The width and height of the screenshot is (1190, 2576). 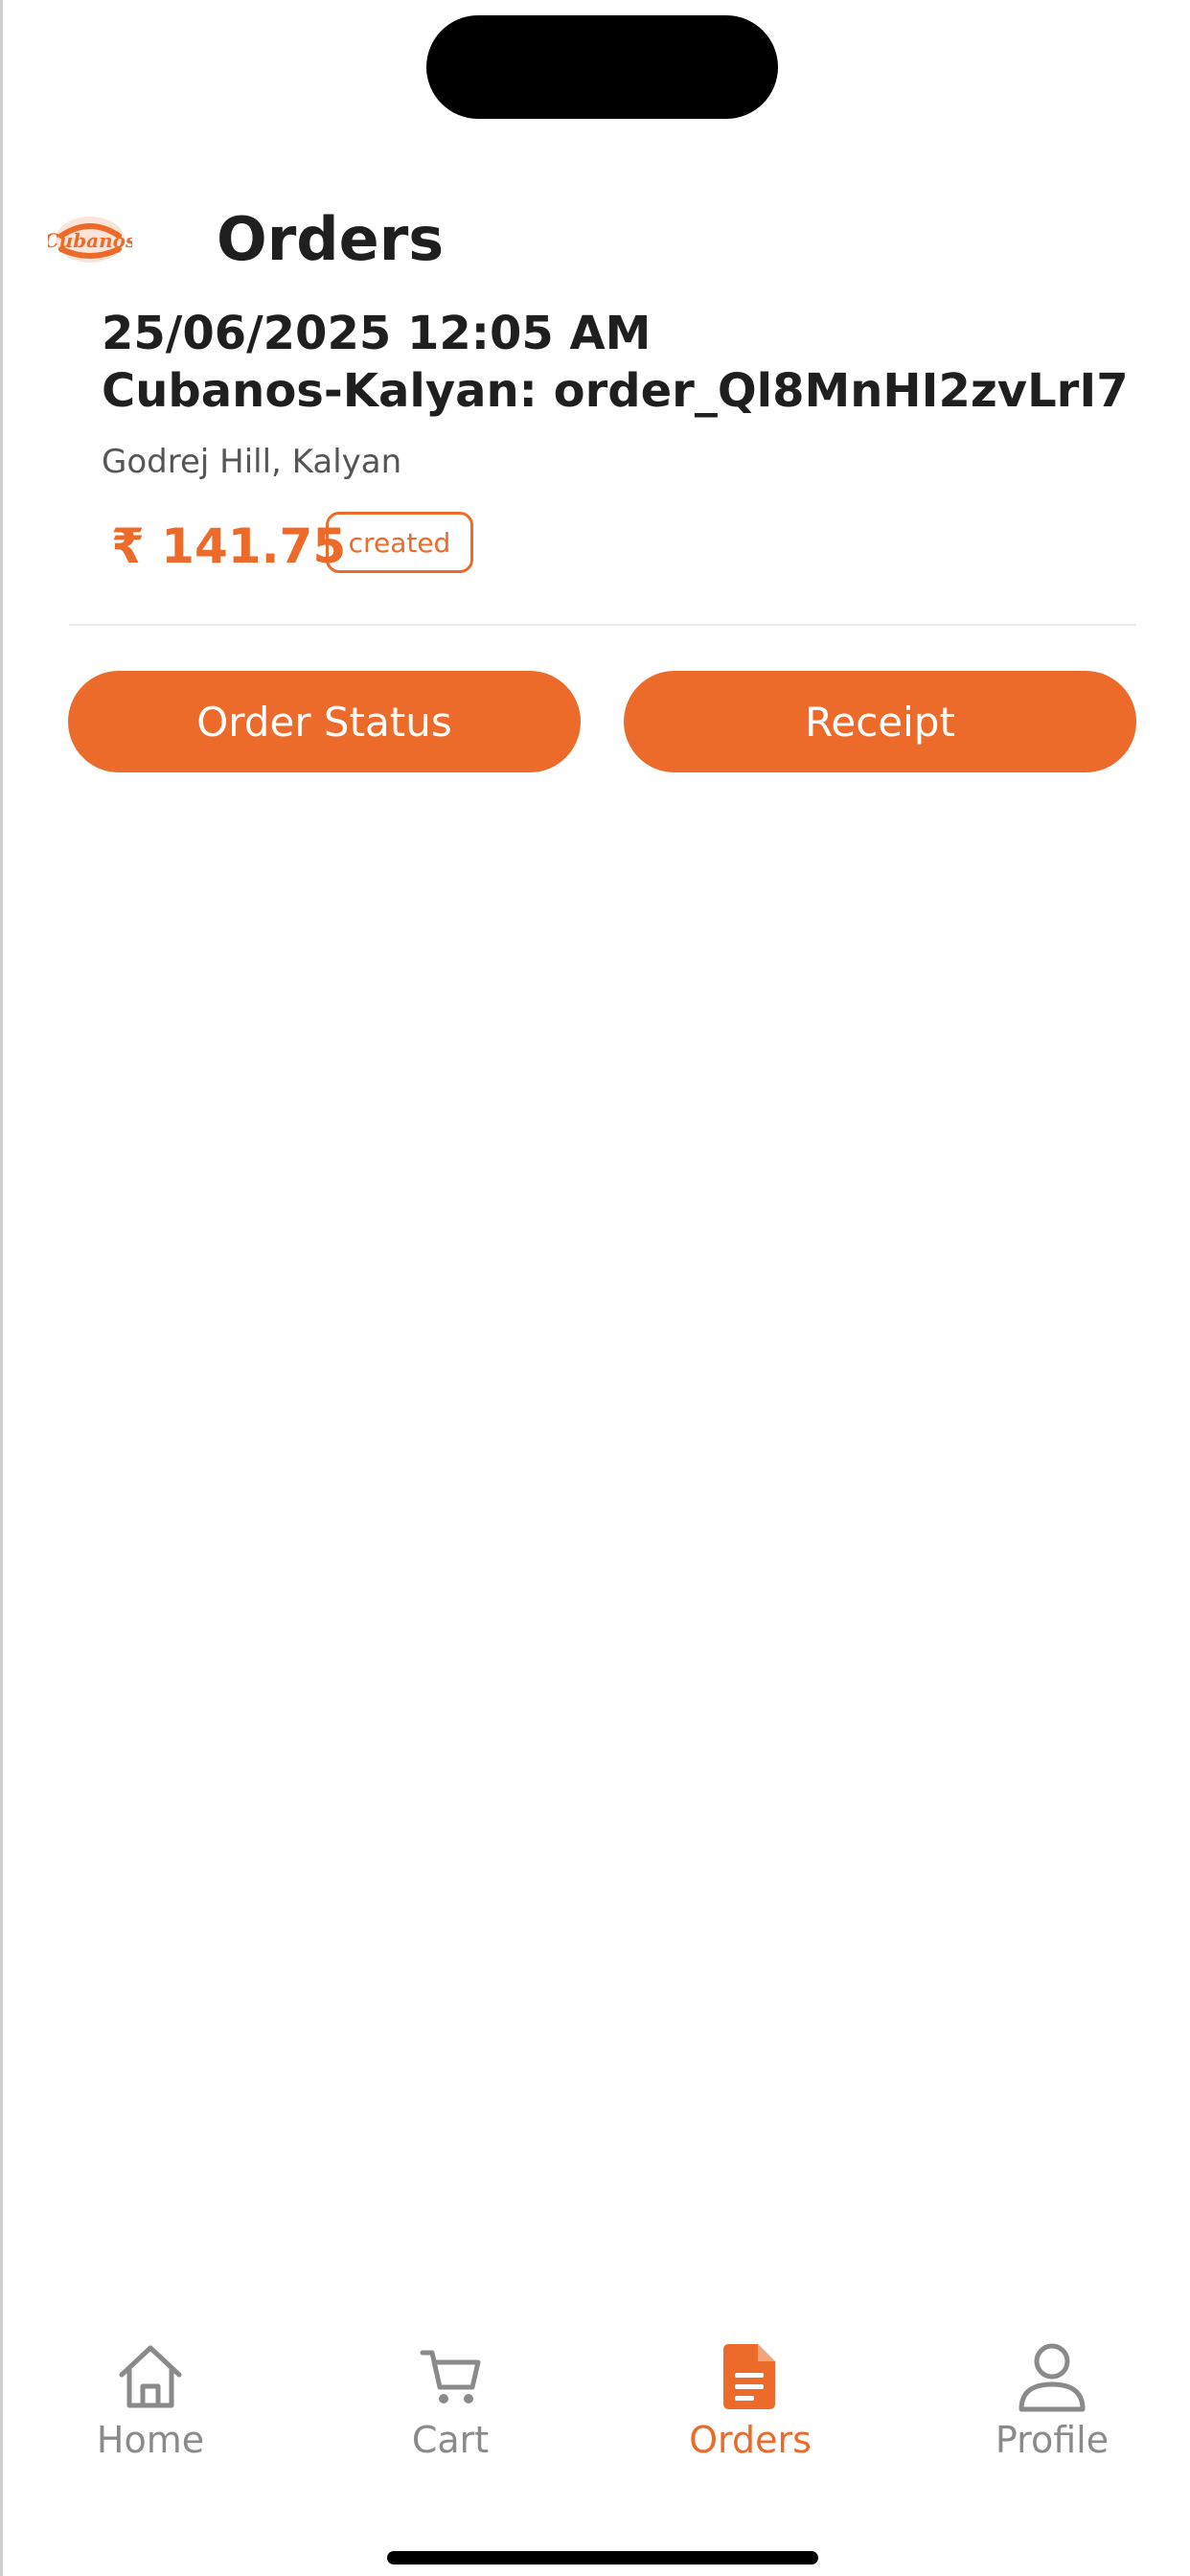 What do you see at coordinates (750, 2376) in the screenshot?
I see `orders-icon` at bounding box center [750, 2376].